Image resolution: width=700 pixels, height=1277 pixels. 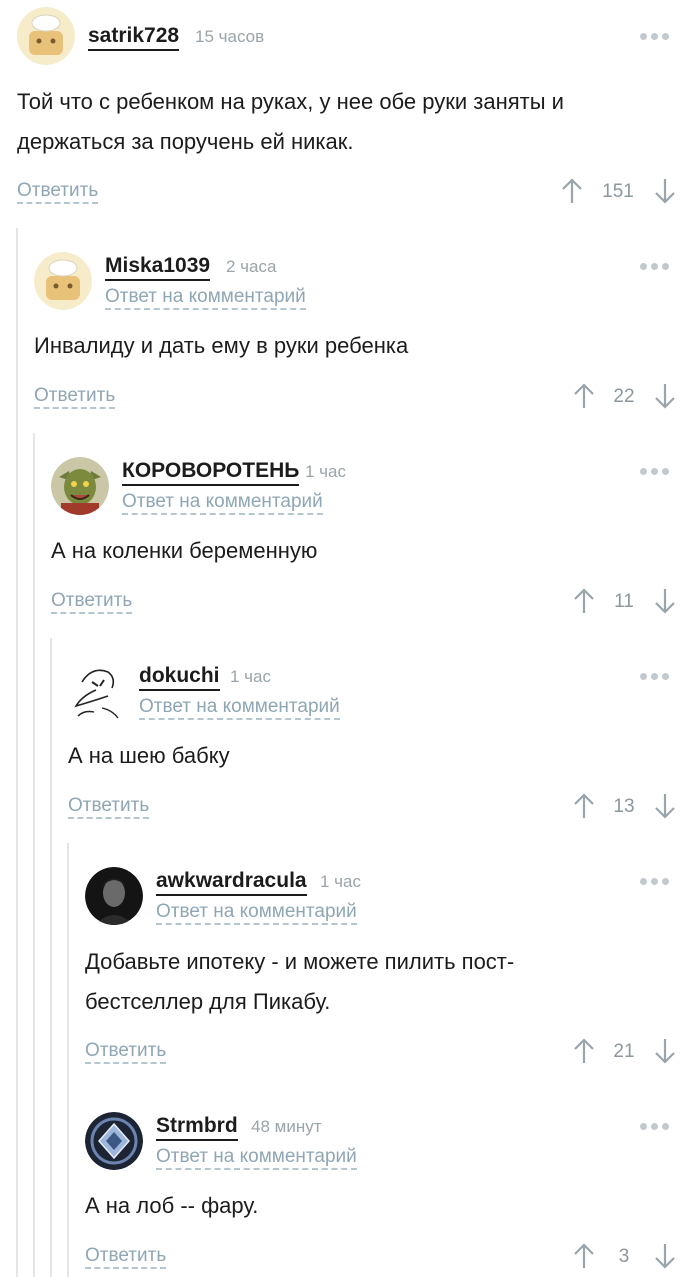 I want to click on goblin-avatar-icon, so click(x=80, y=486).